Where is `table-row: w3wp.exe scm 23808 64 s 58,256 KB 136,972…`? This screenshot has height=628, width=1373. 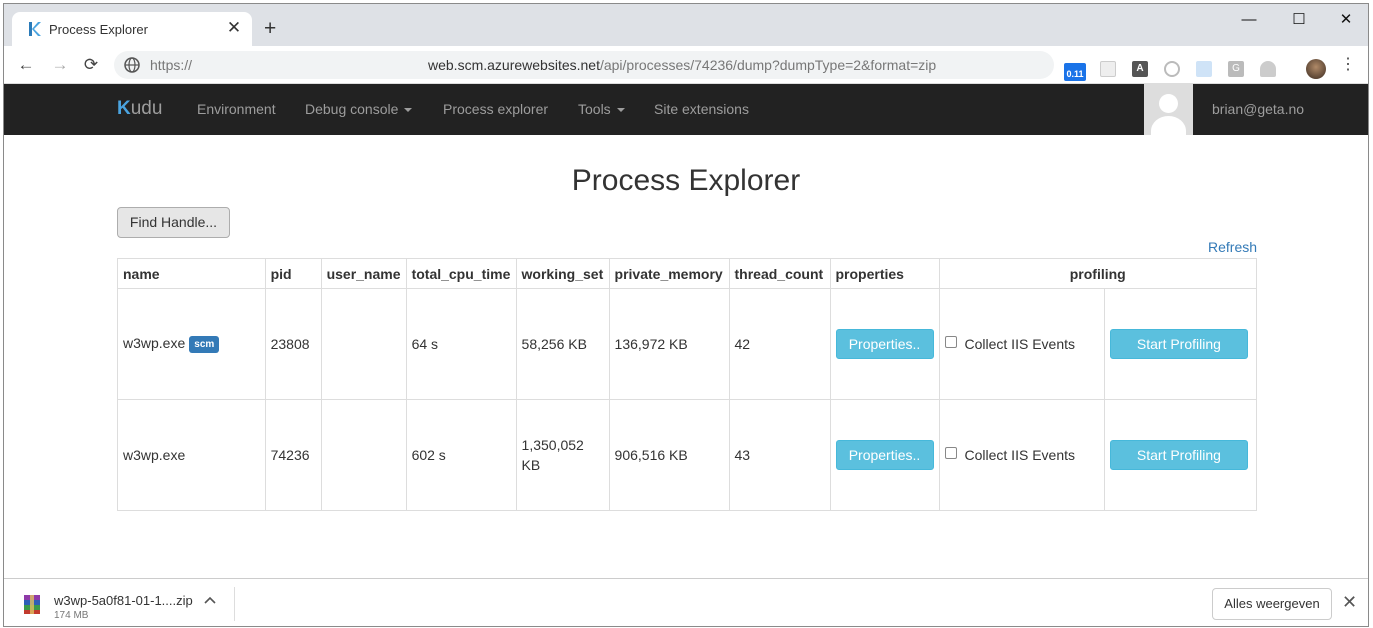
table-row: w3wp.exe scm 23808 64 s 58,256 KB 136,972… is located at coordinates (687, 344).